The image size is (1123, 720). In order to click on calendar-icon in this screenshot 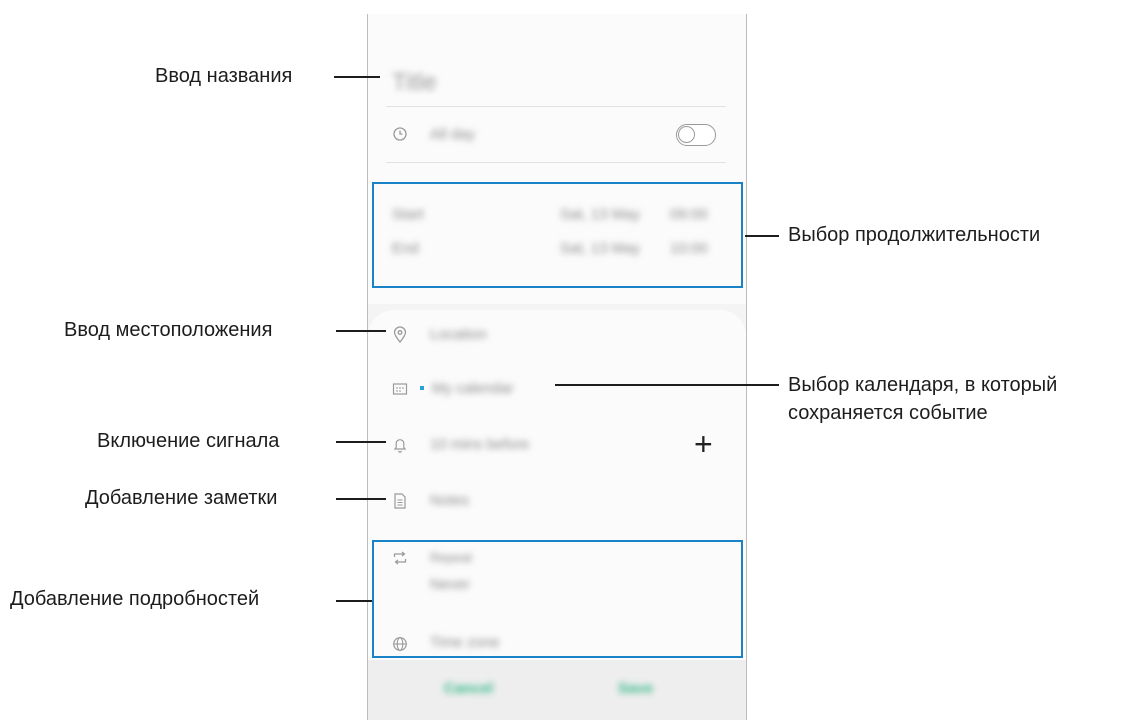, I will do `click(401, 391)`.